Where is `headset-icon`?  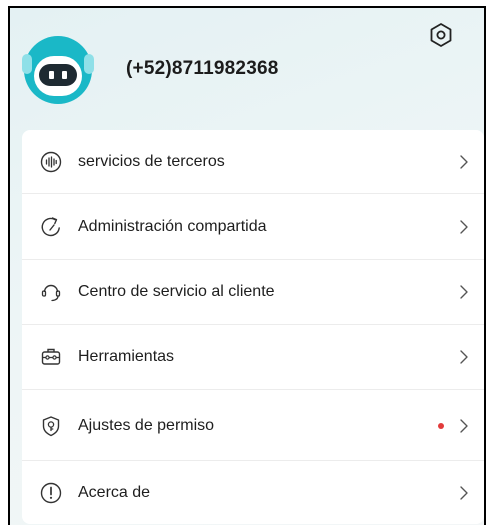
headset-icon is located at coordinates (51, 292).